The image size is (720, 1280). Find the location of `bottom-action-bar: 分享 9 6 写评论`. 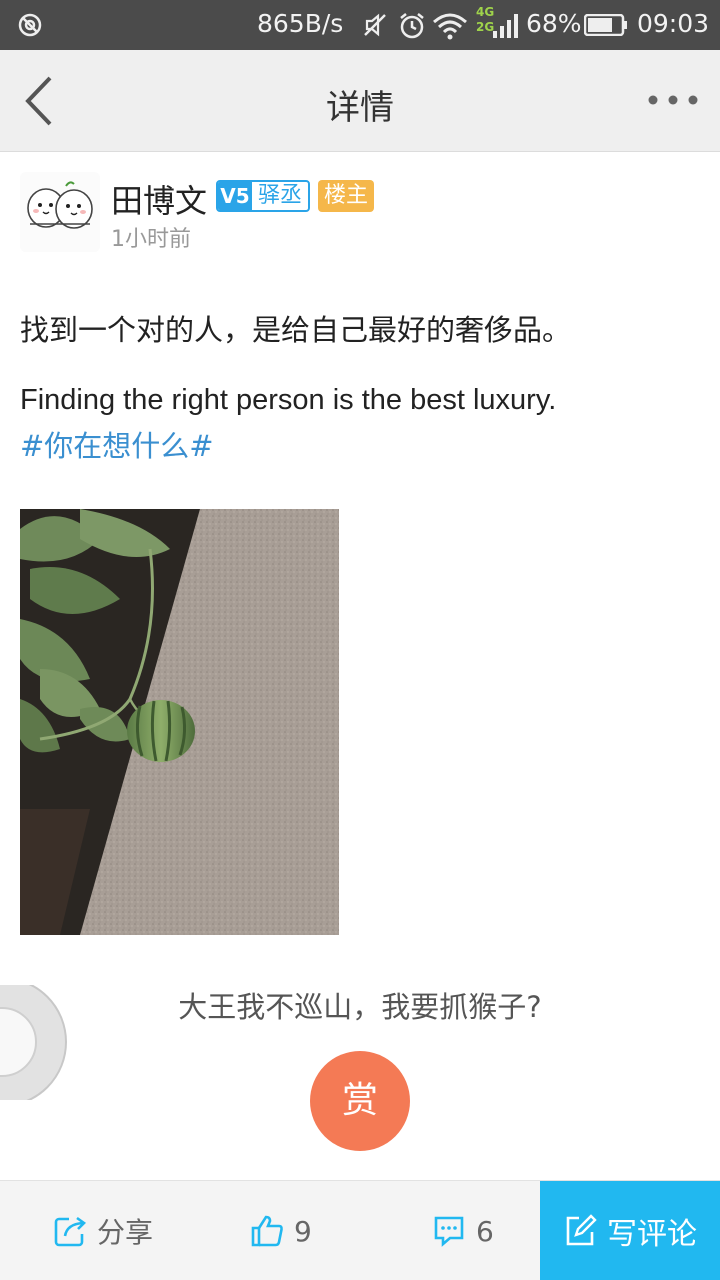

bottom-action-bar: 分享 9 6 写评论 is located at coordinates (360, 1230).